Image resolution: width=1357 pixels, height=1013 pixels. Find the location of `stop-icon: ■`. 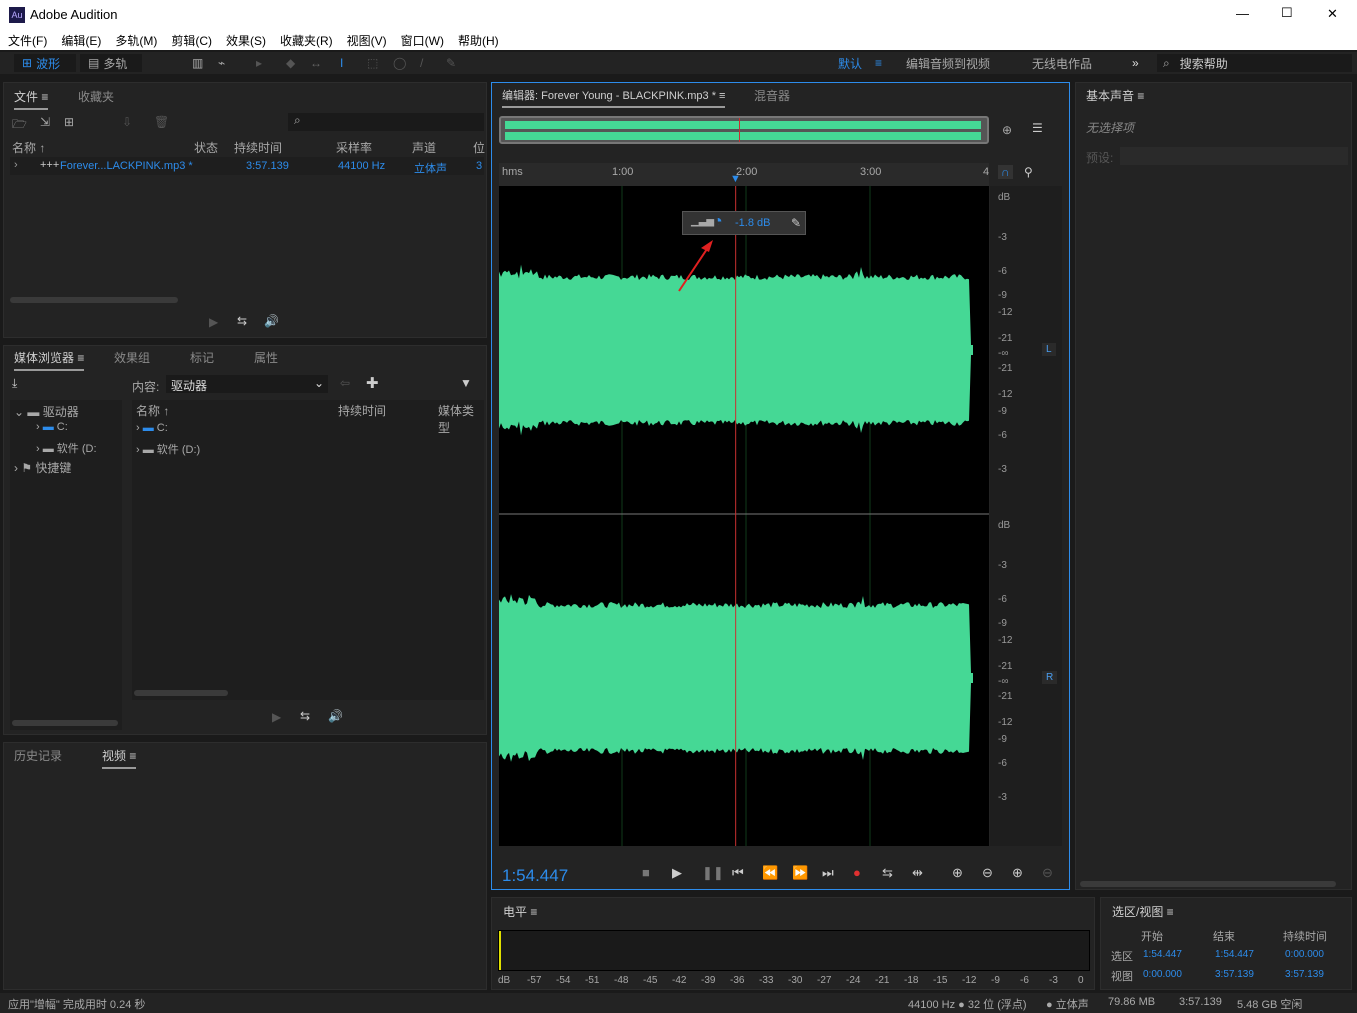

stop-icon: ■ is located at coordinates (646, 872).